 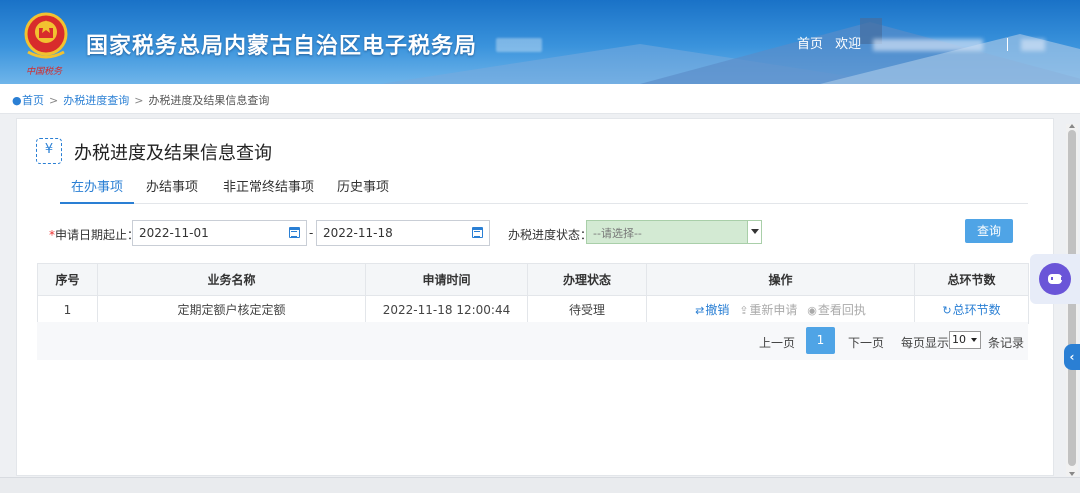 What do you see at coordinates (777, 342) in the screenshot?
I see `prev-page-button: 上一页` at bounding box center [777, 342].